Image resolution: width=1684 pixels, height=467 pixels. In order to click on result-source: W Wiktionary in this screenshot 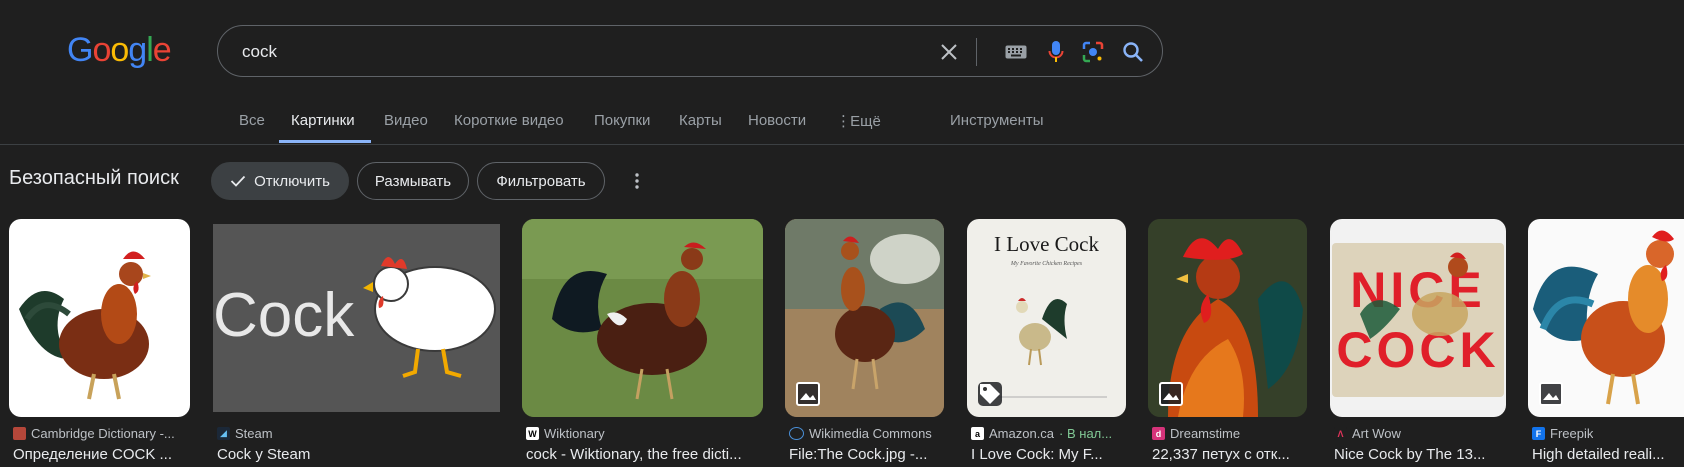, I will do `click(565, 433)`.